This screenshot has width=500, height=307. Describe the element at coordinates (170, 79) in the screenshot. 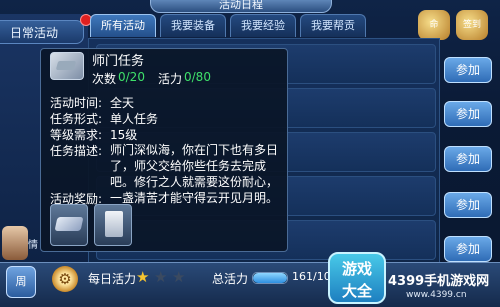

I see `vitality-label: 活力` at that location.